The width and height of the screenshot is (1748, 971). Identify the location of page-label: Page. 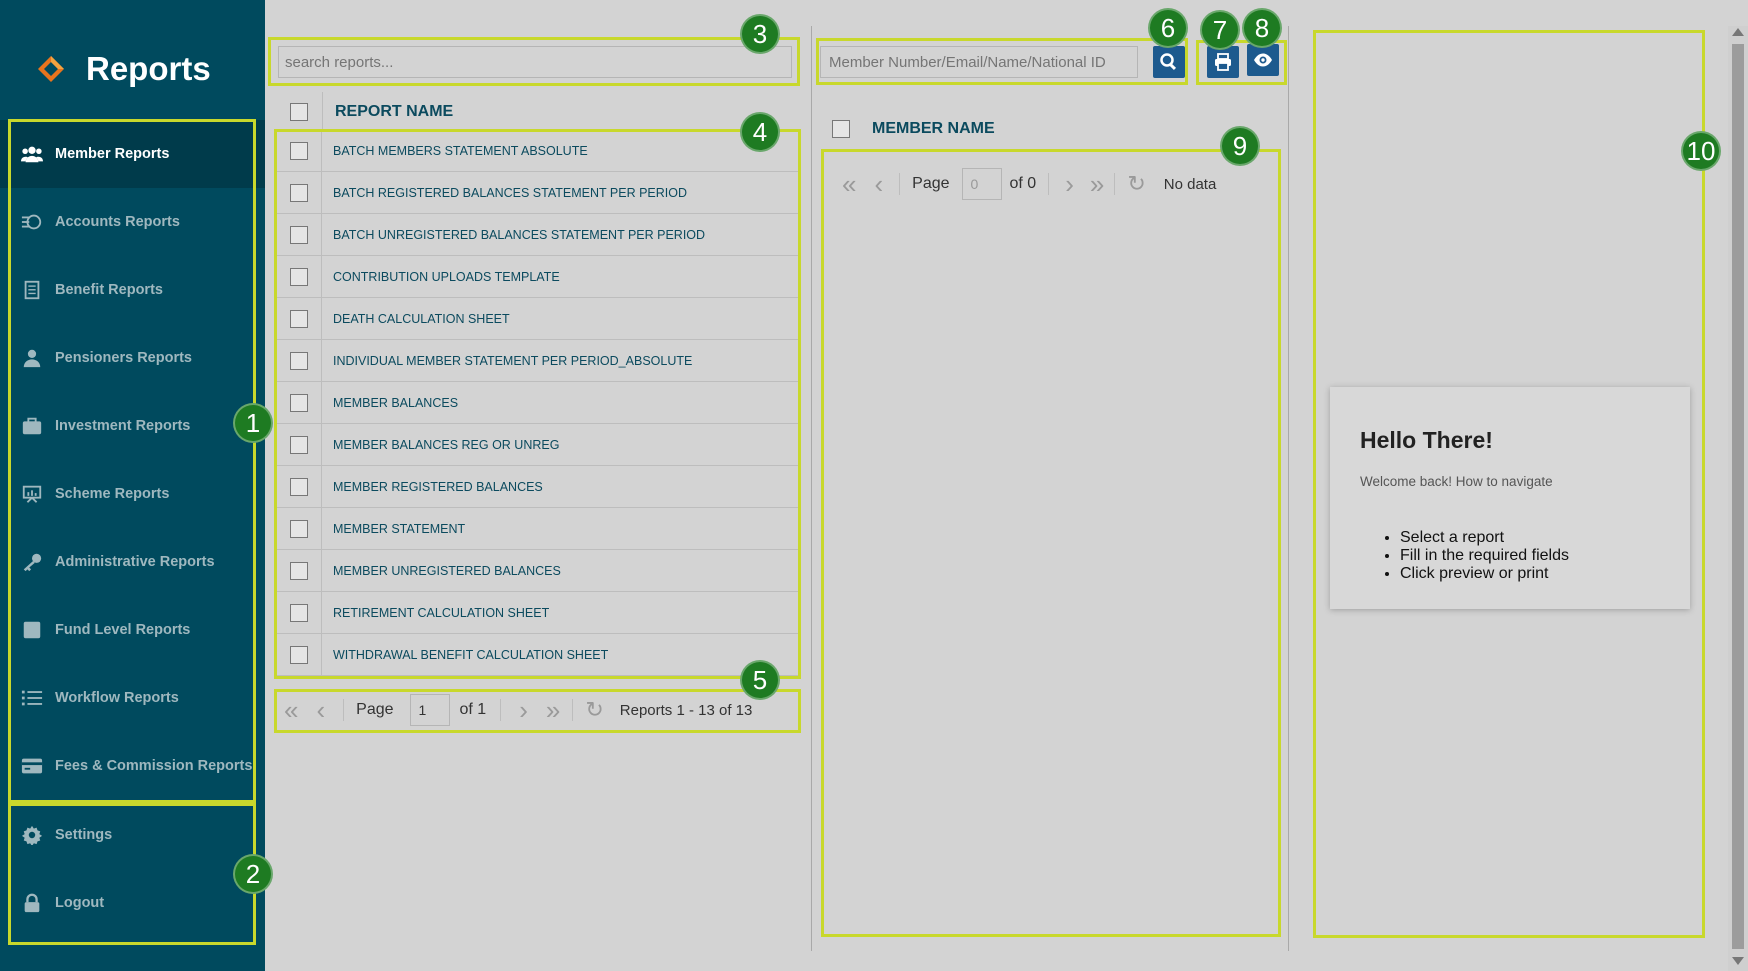
(931, 183).